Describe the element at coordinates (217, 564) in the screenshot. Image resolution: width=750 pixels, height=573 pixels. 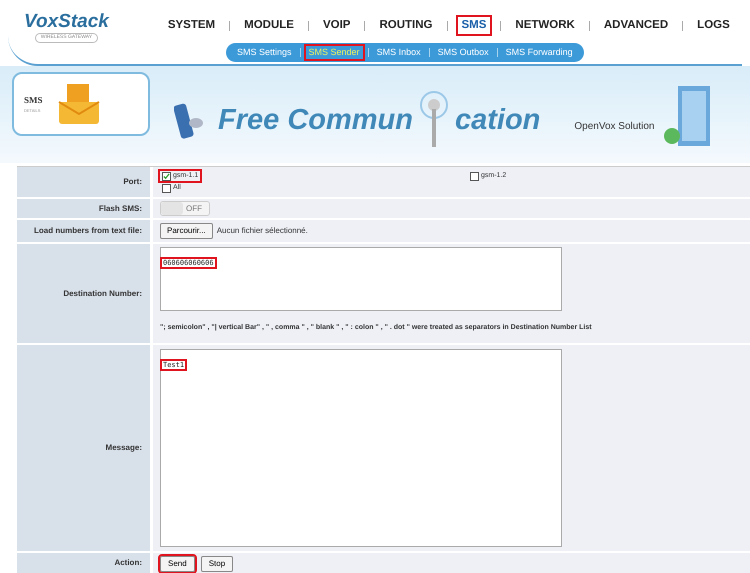
I see `action-button: Stop` at that location.